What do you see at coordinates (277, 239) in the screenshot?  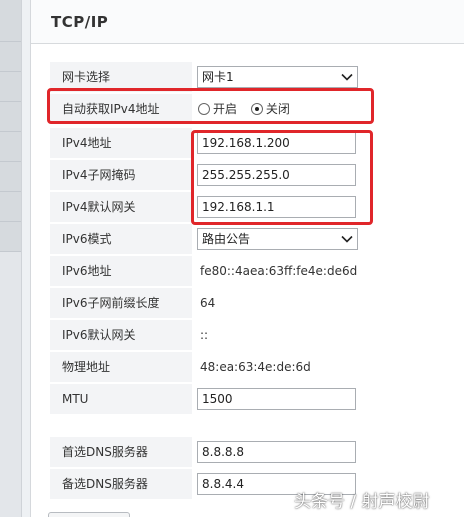 I see `ipv6-mode-select: 路由公告` at bounding box center [277, 239].